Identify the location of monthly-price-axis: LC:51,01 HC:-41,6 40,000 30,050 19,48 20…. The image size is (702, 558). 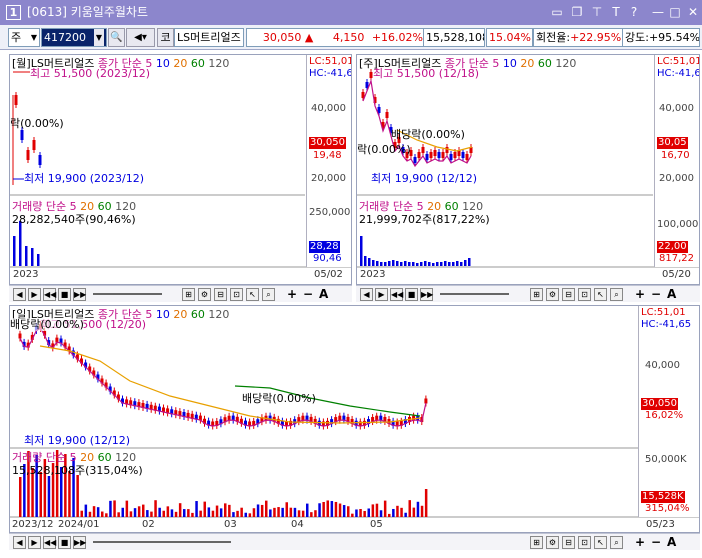
(328, 161).